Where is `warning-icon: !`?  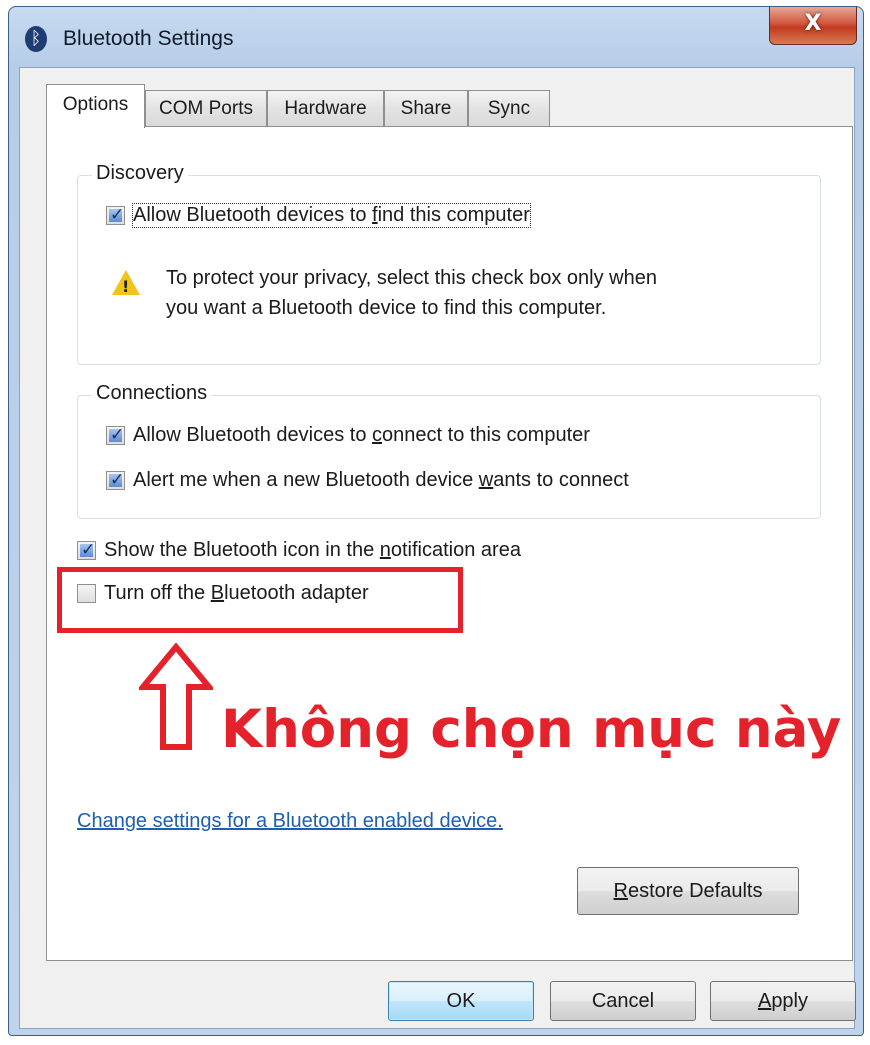 warning-icon: ! is located at coordinates (126, 283).